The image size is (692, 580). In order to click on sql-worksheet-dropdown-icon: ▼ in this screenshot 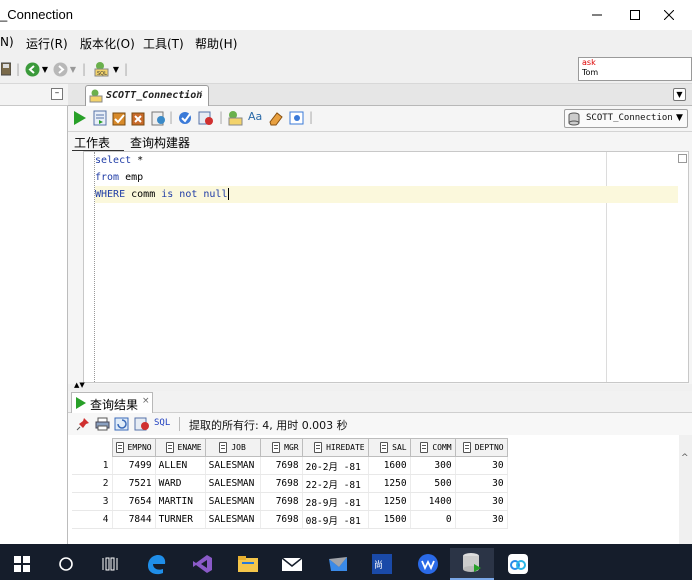, I will do `click(116, 69)`.